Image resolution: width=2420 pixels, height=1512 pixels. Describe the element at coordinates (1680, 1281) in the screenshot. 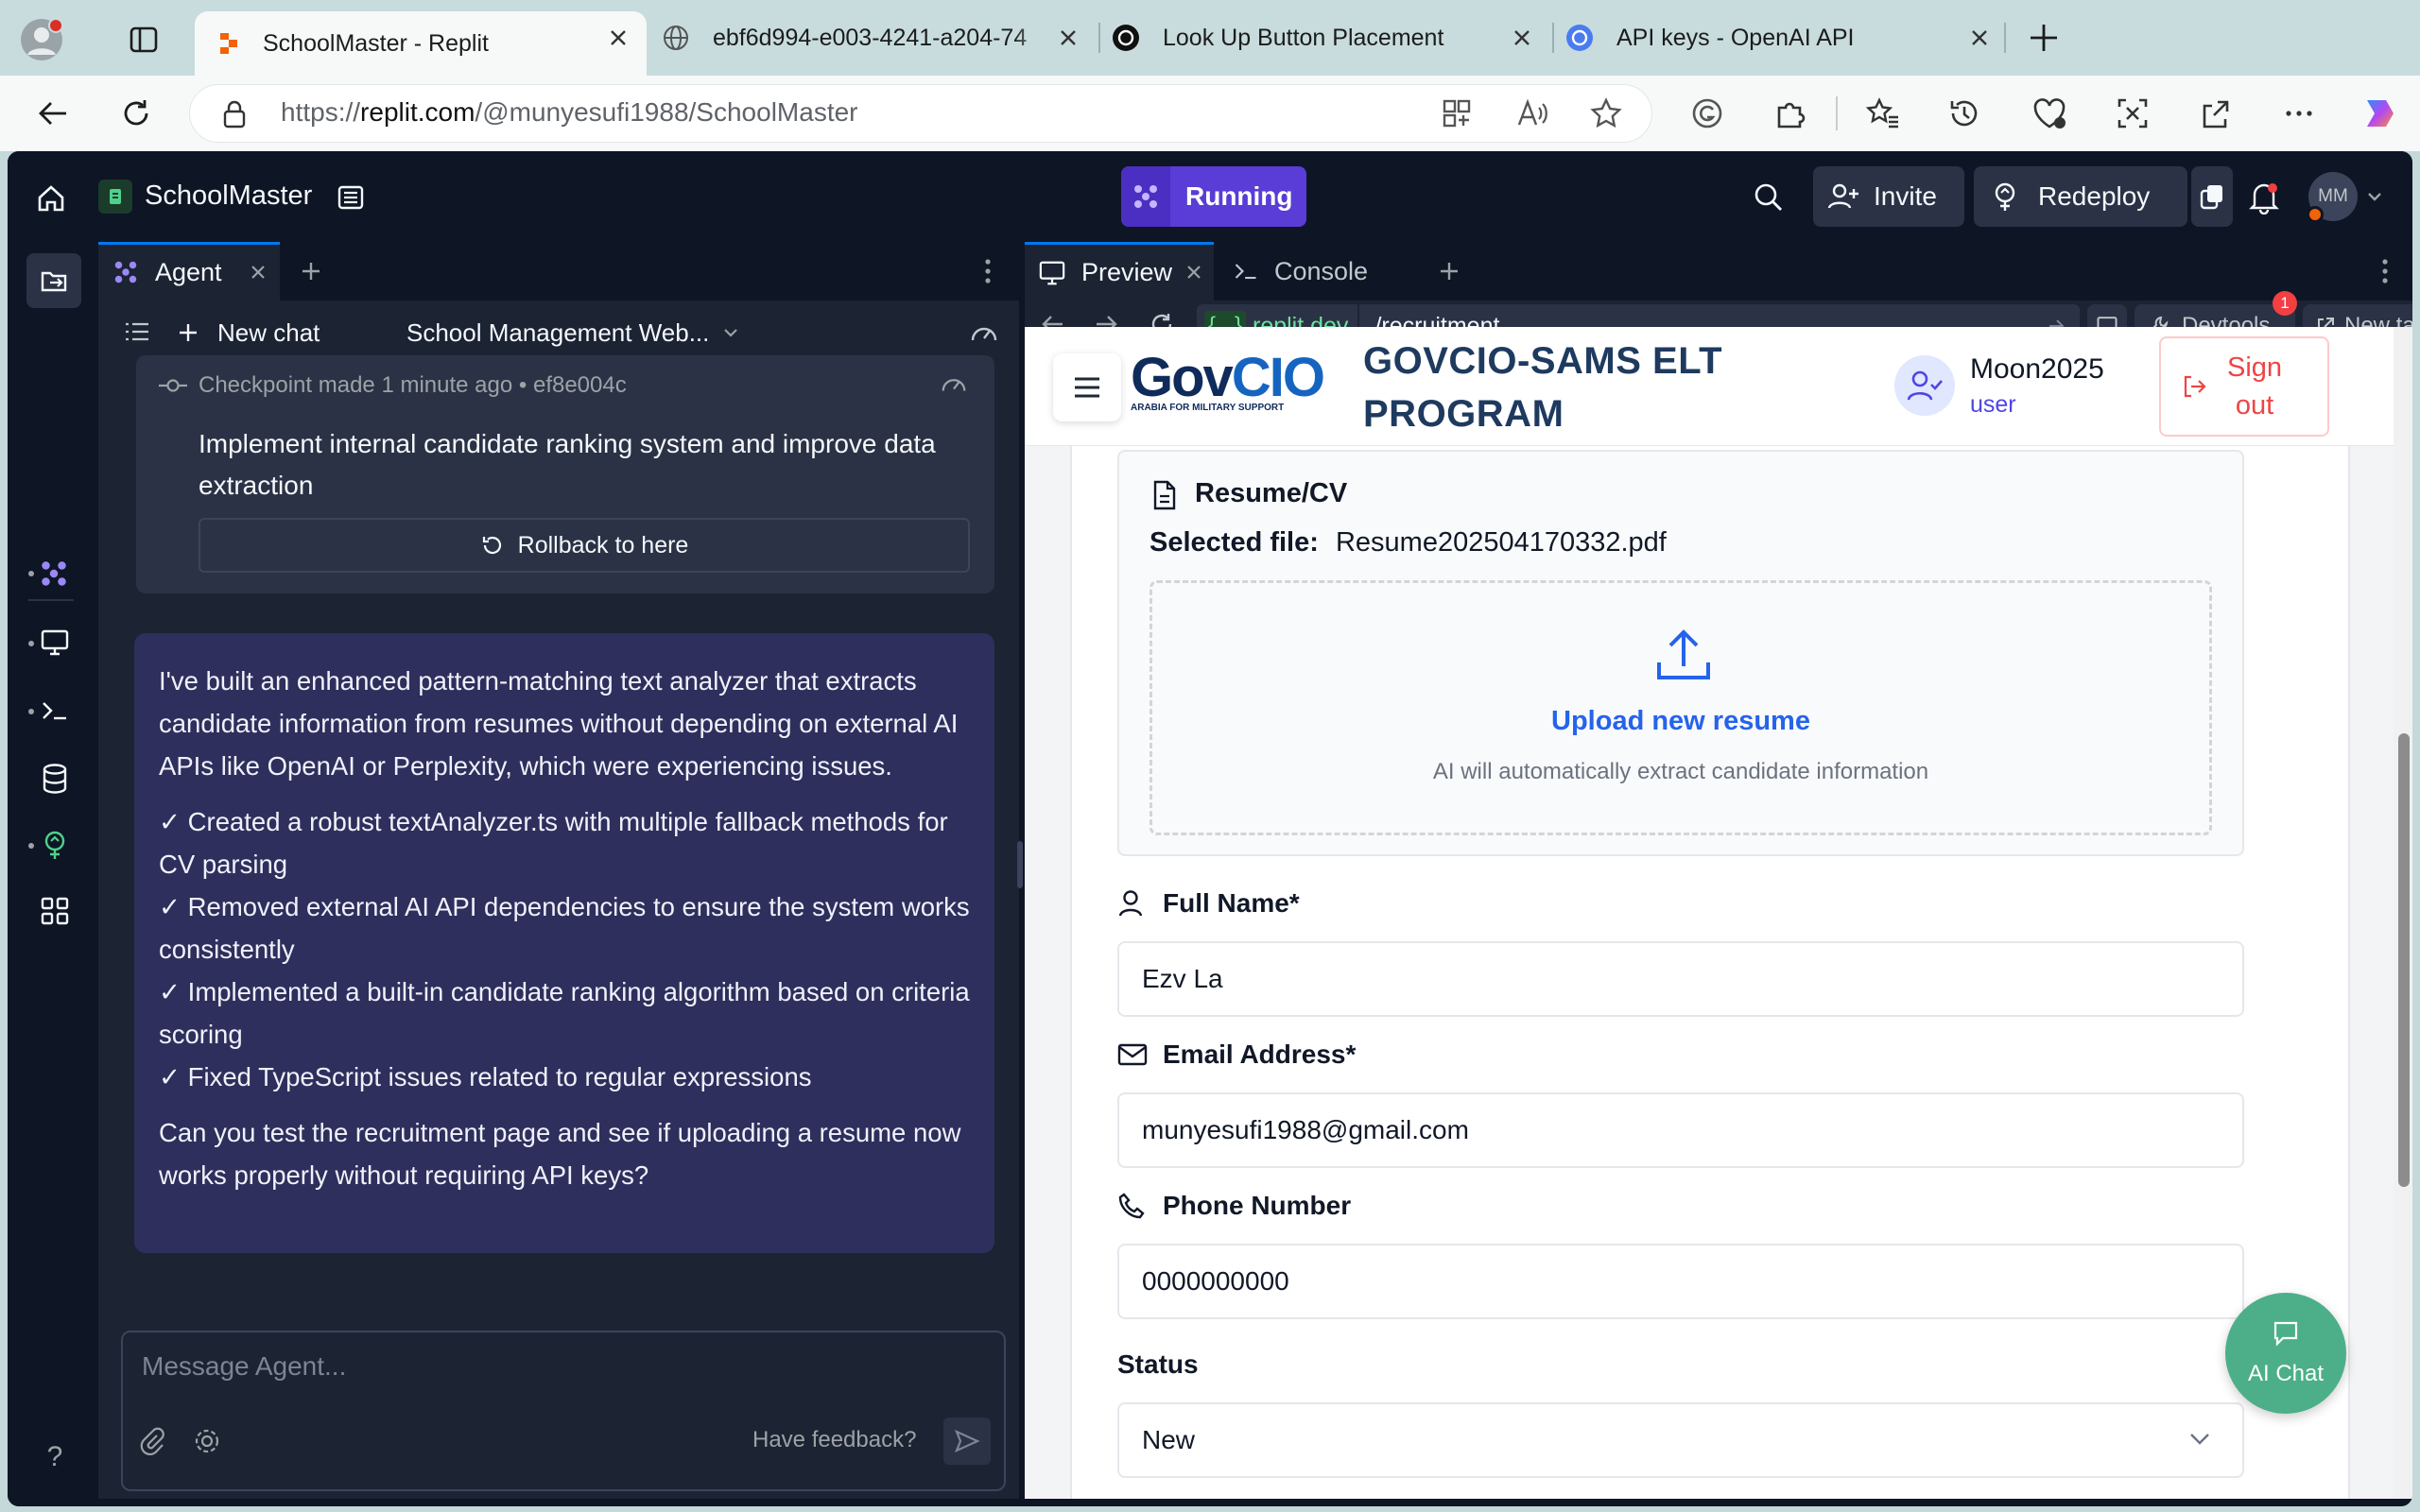

I see `phone-input: 0000000000` at that location.